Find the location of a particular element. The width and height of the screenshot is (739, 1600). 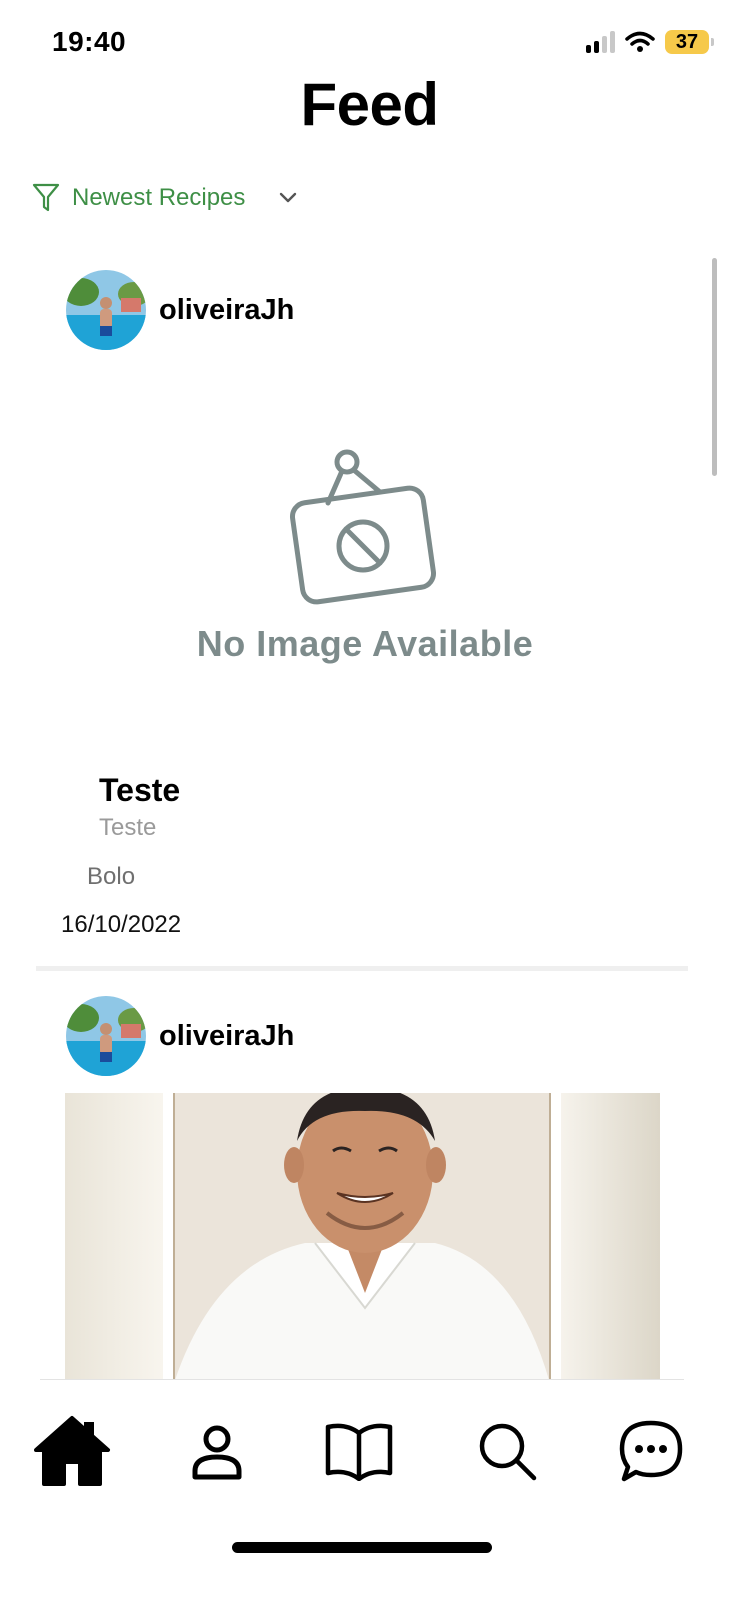

recipe-date: 16/10/2022 is located at coordinates (121, 924).